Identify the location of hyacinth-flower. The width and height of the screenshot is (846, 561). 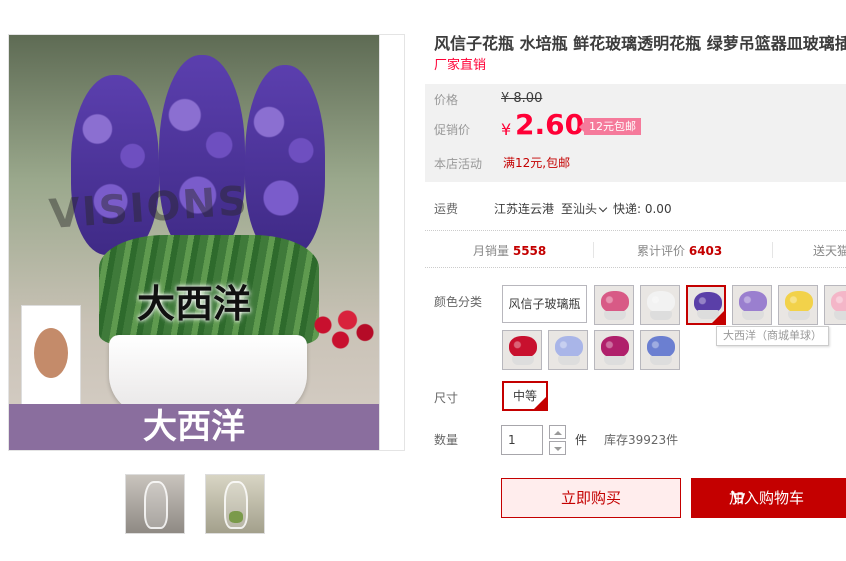
(285, 160).